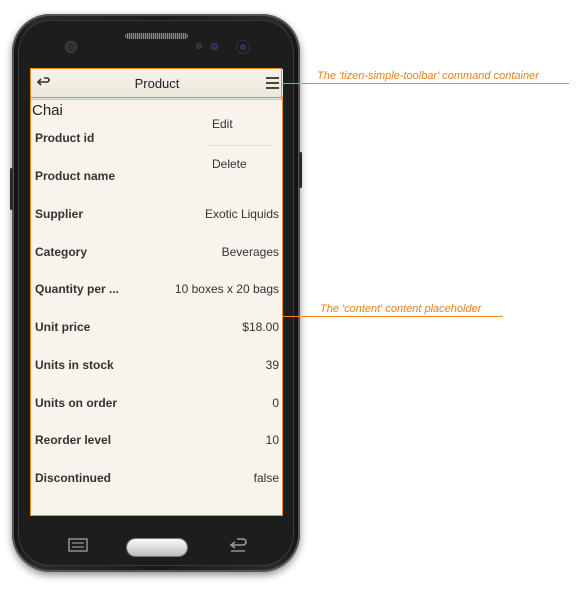 The width and height of the screenshot is (581, 594). What do you see at coordinates (393, 316) in the screenshot?
I see `content-leader-line` at bounding box center [393, 316].